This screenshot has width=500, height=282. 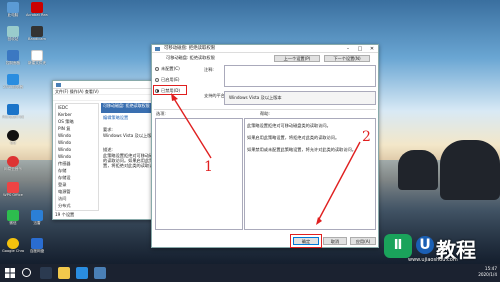 I want to click on system-tray-clock: 15:47 2020/1/4, so click(x=487, y=272).